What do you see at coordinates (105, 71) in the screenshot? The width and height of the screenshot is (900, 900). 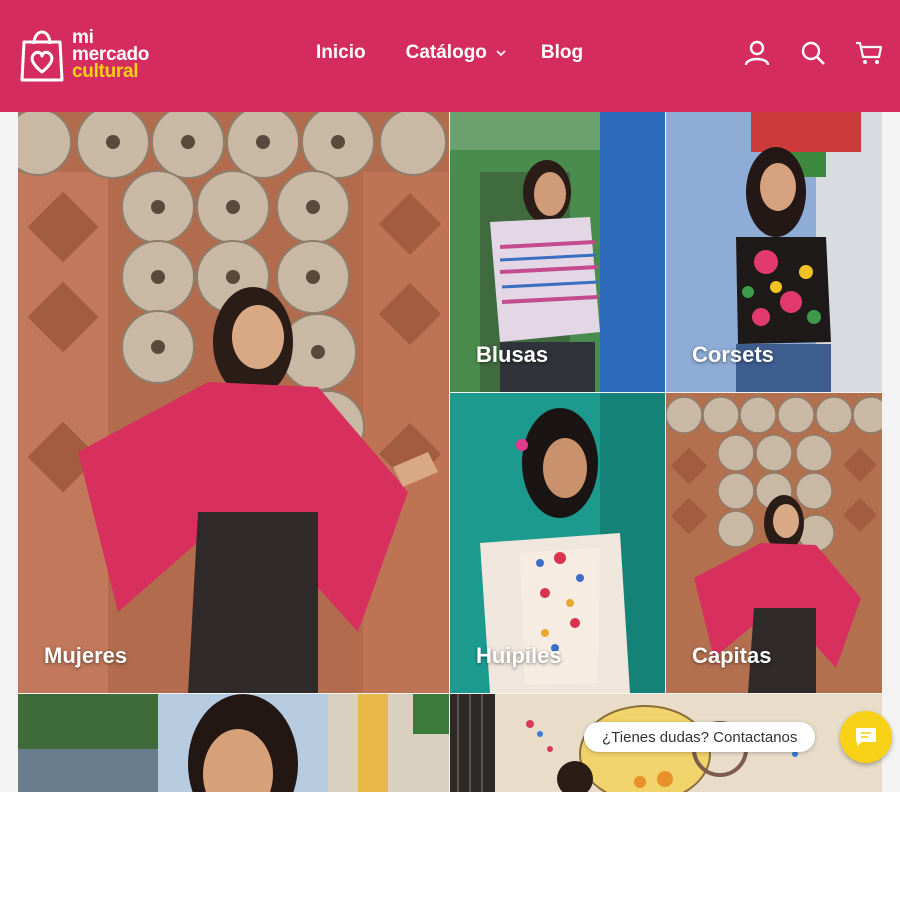 I see `logo-text-cultural: cultural` at bounding box center [105, 71].